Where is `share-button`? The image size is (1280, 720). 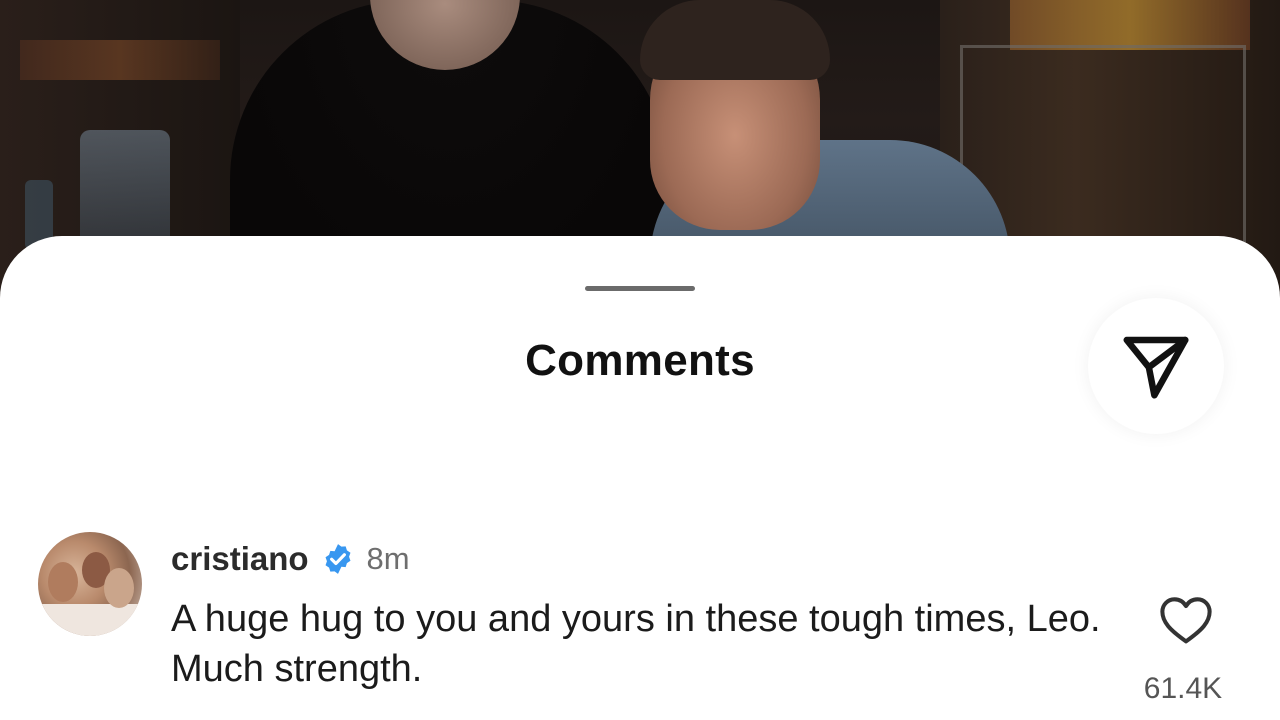
share-button is located at coordinates (1156, 366).